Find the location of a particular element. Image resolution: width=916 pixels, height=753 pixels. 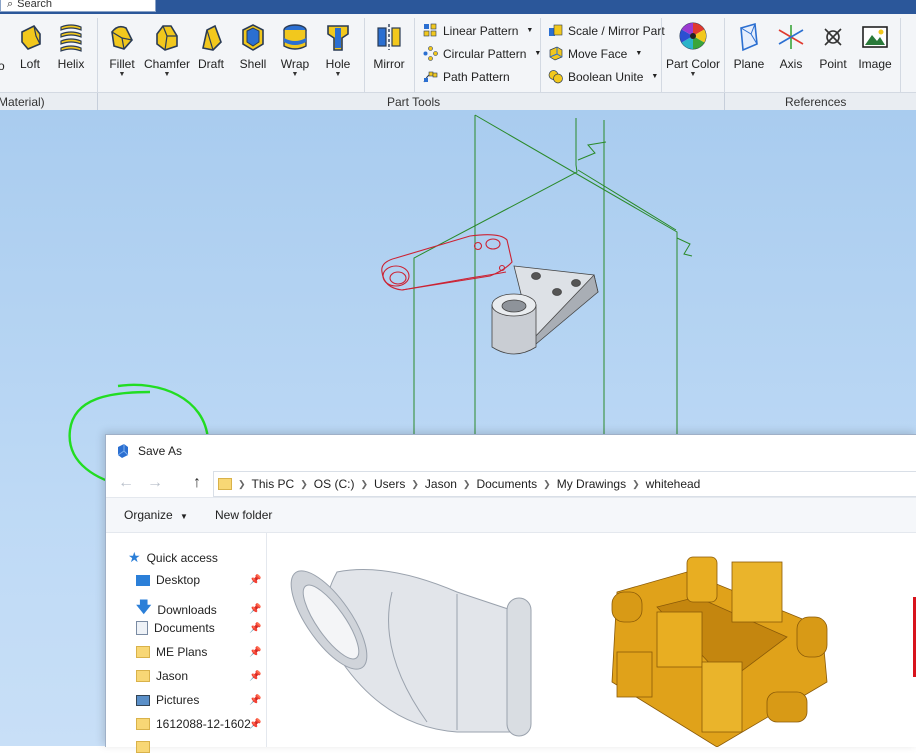

loft-label: Loft is located at coordinates (29, 64).